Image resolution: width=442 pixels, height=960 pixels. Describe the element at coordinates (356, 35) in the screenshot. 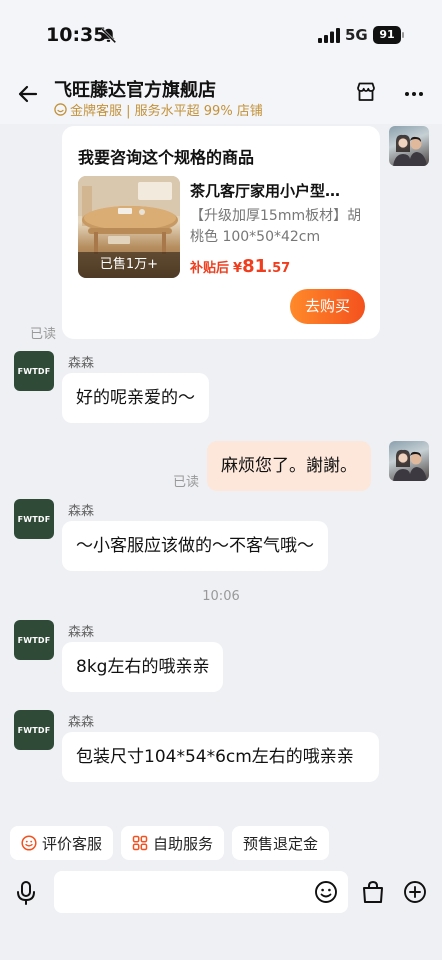

I see `network-label: 5G` at that location.